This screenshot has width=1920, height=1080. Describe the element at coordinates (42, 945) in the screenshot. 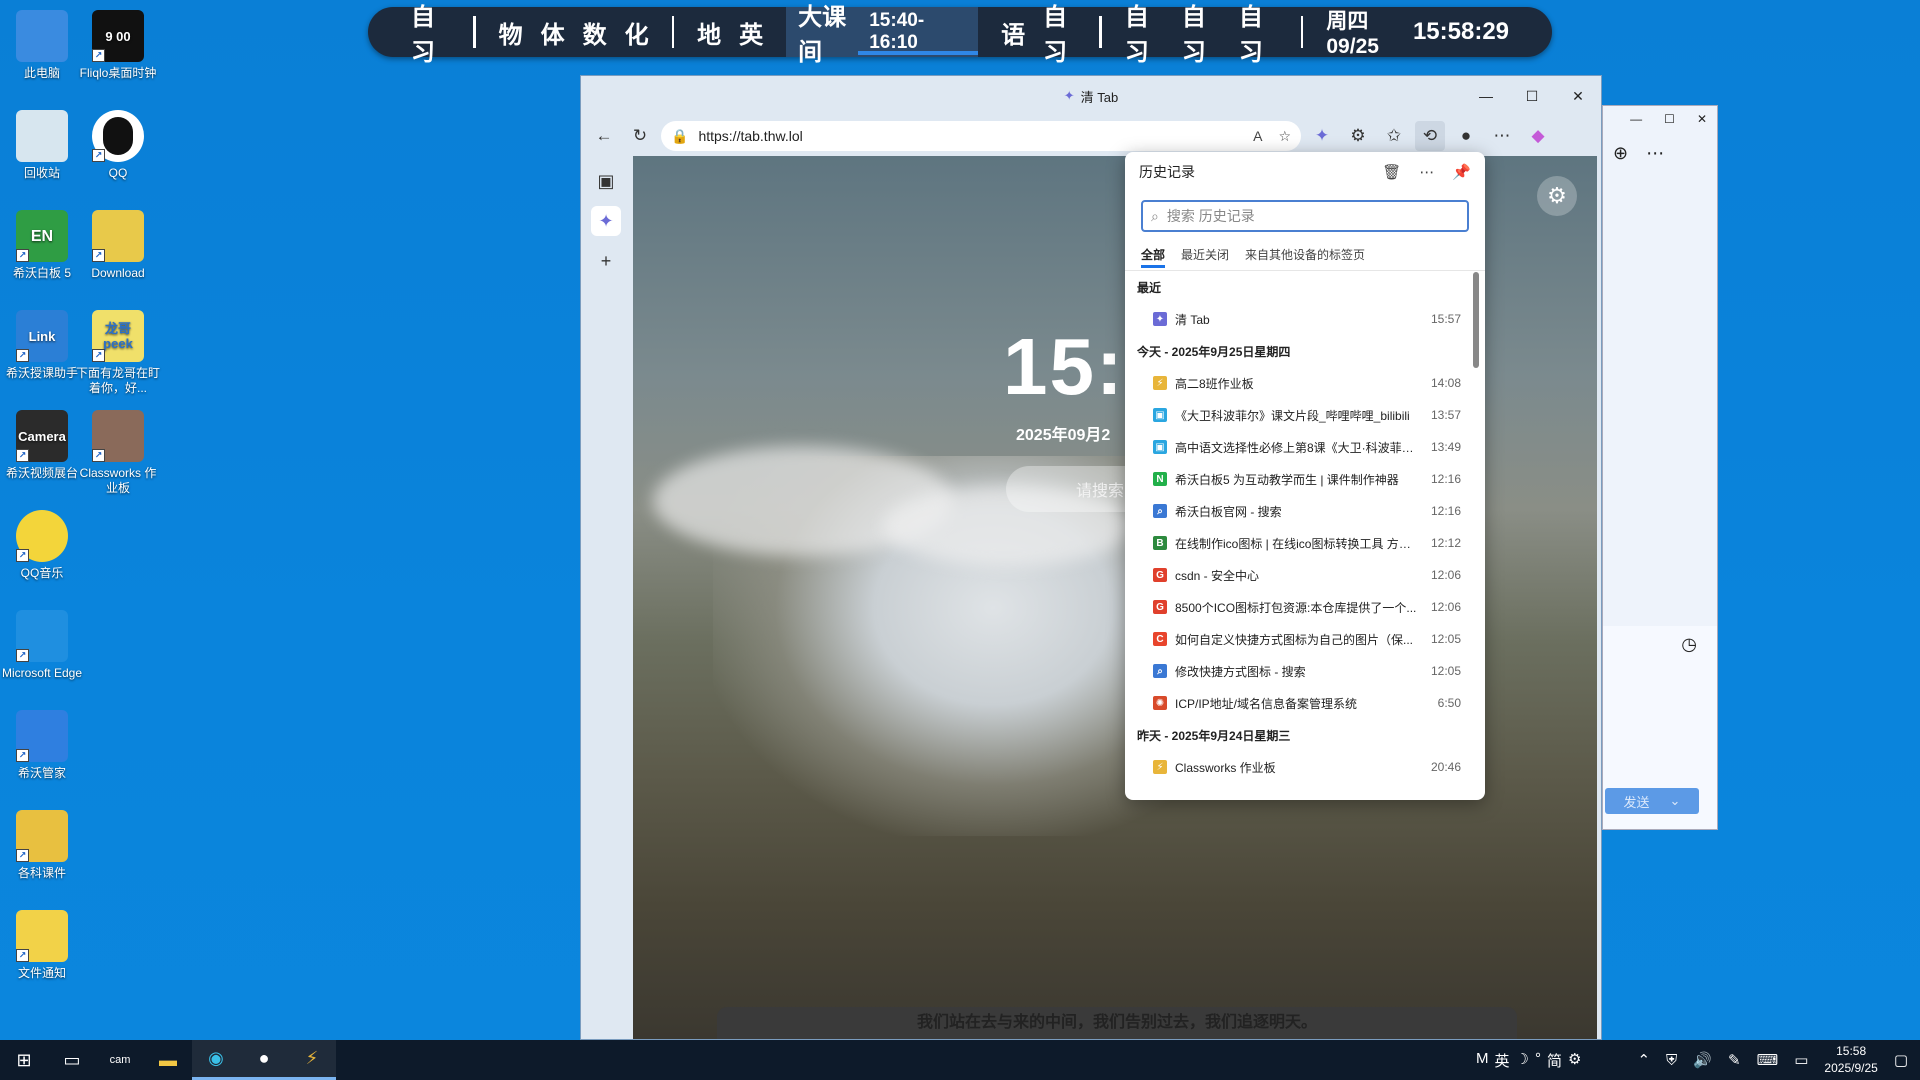

I see `desktop-icon: ↗ 文件通知` at that location.